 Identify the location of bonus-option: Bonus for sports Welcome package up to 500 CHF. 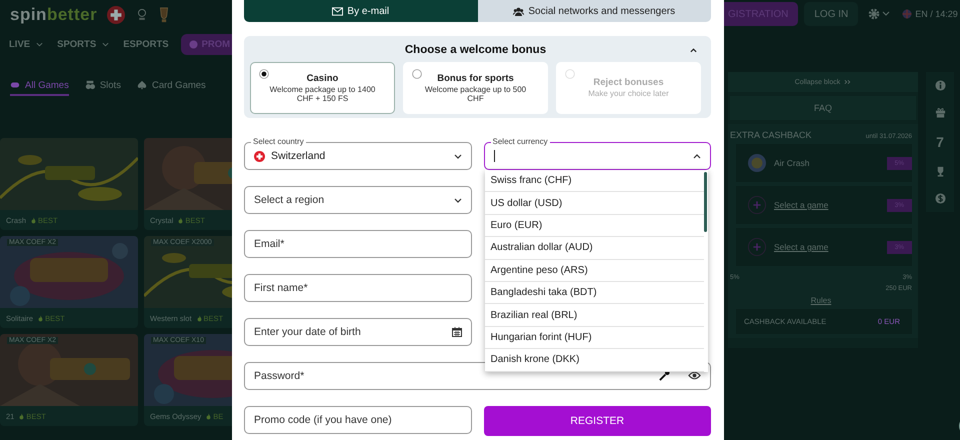
(475, 88).